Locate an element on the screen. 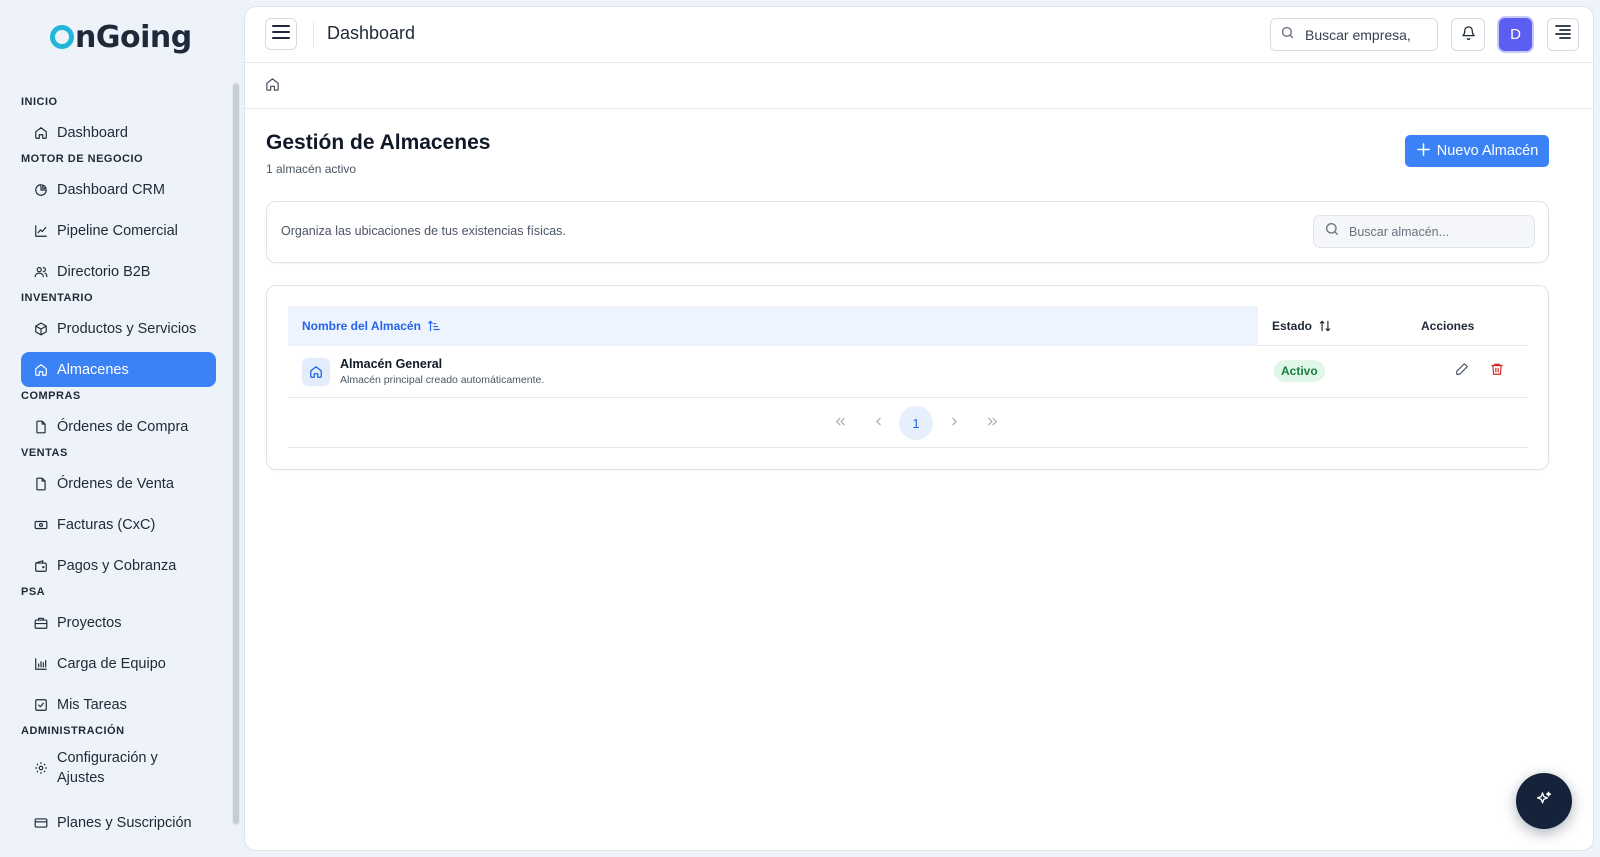  sidebar-item-label: Carga de Equipo is located at coordinates (111, 663).